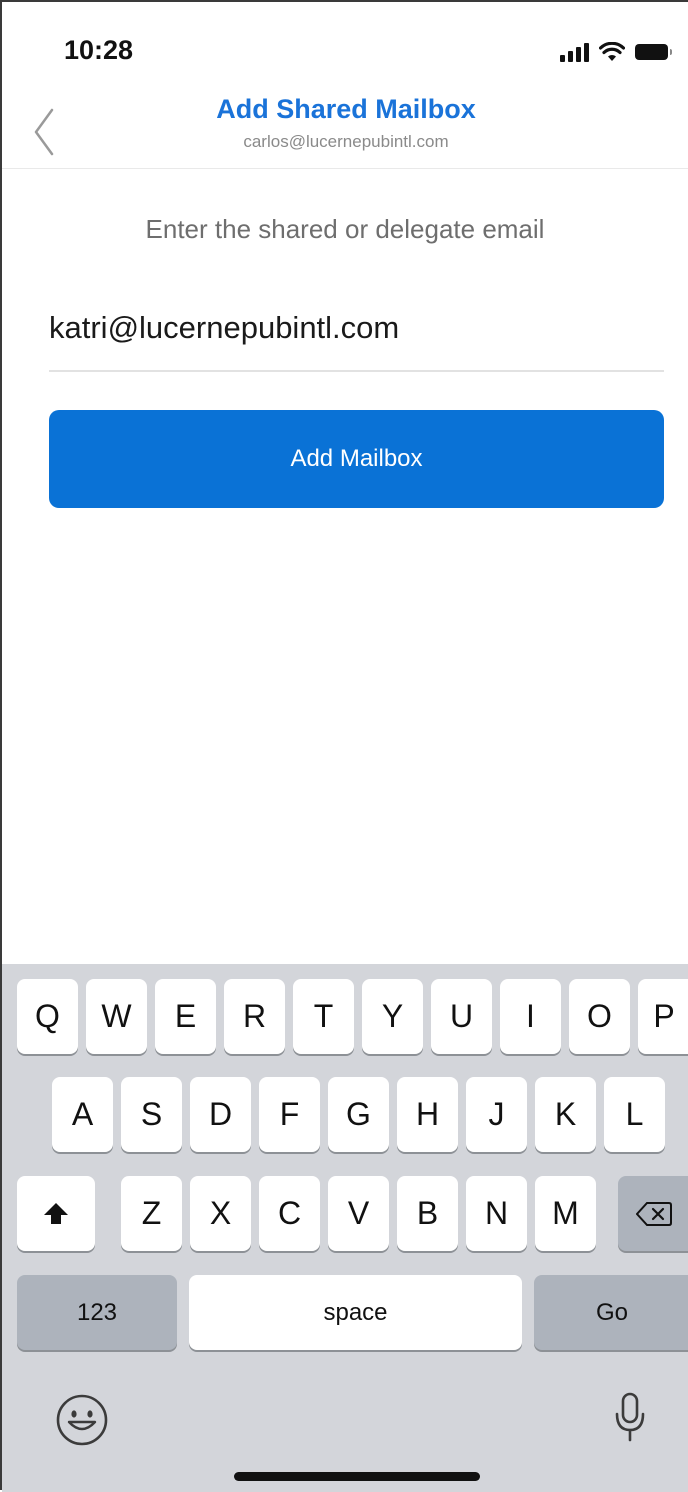 The width and height of the screenshot is (688, 1492). Describe the element at coordinates (427, 1213) in the screenshot. I see `key-b: B` at that location.